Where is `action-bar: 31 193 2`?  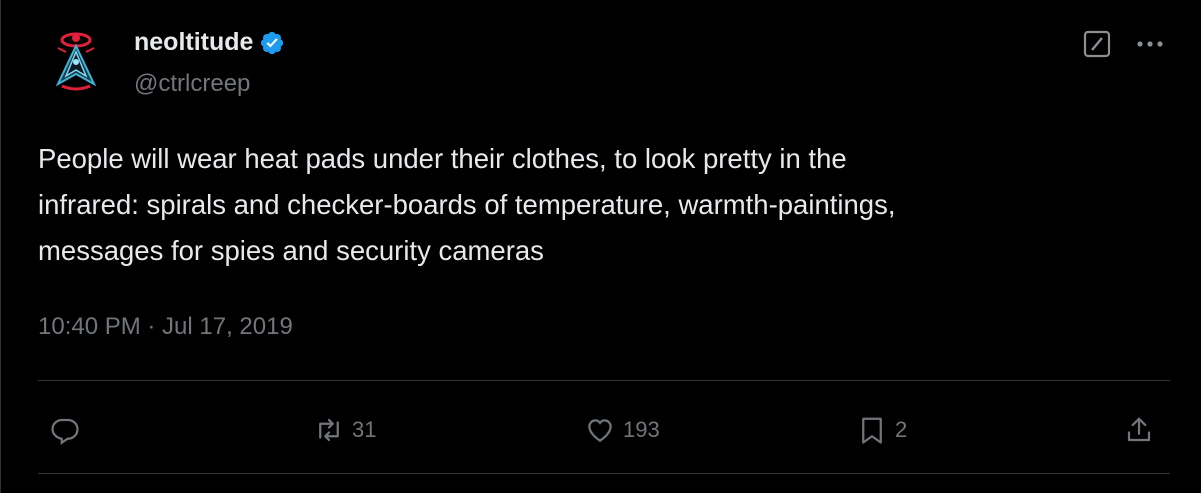
action-bar: 31 193 2 is located at coordinates (600, 430).